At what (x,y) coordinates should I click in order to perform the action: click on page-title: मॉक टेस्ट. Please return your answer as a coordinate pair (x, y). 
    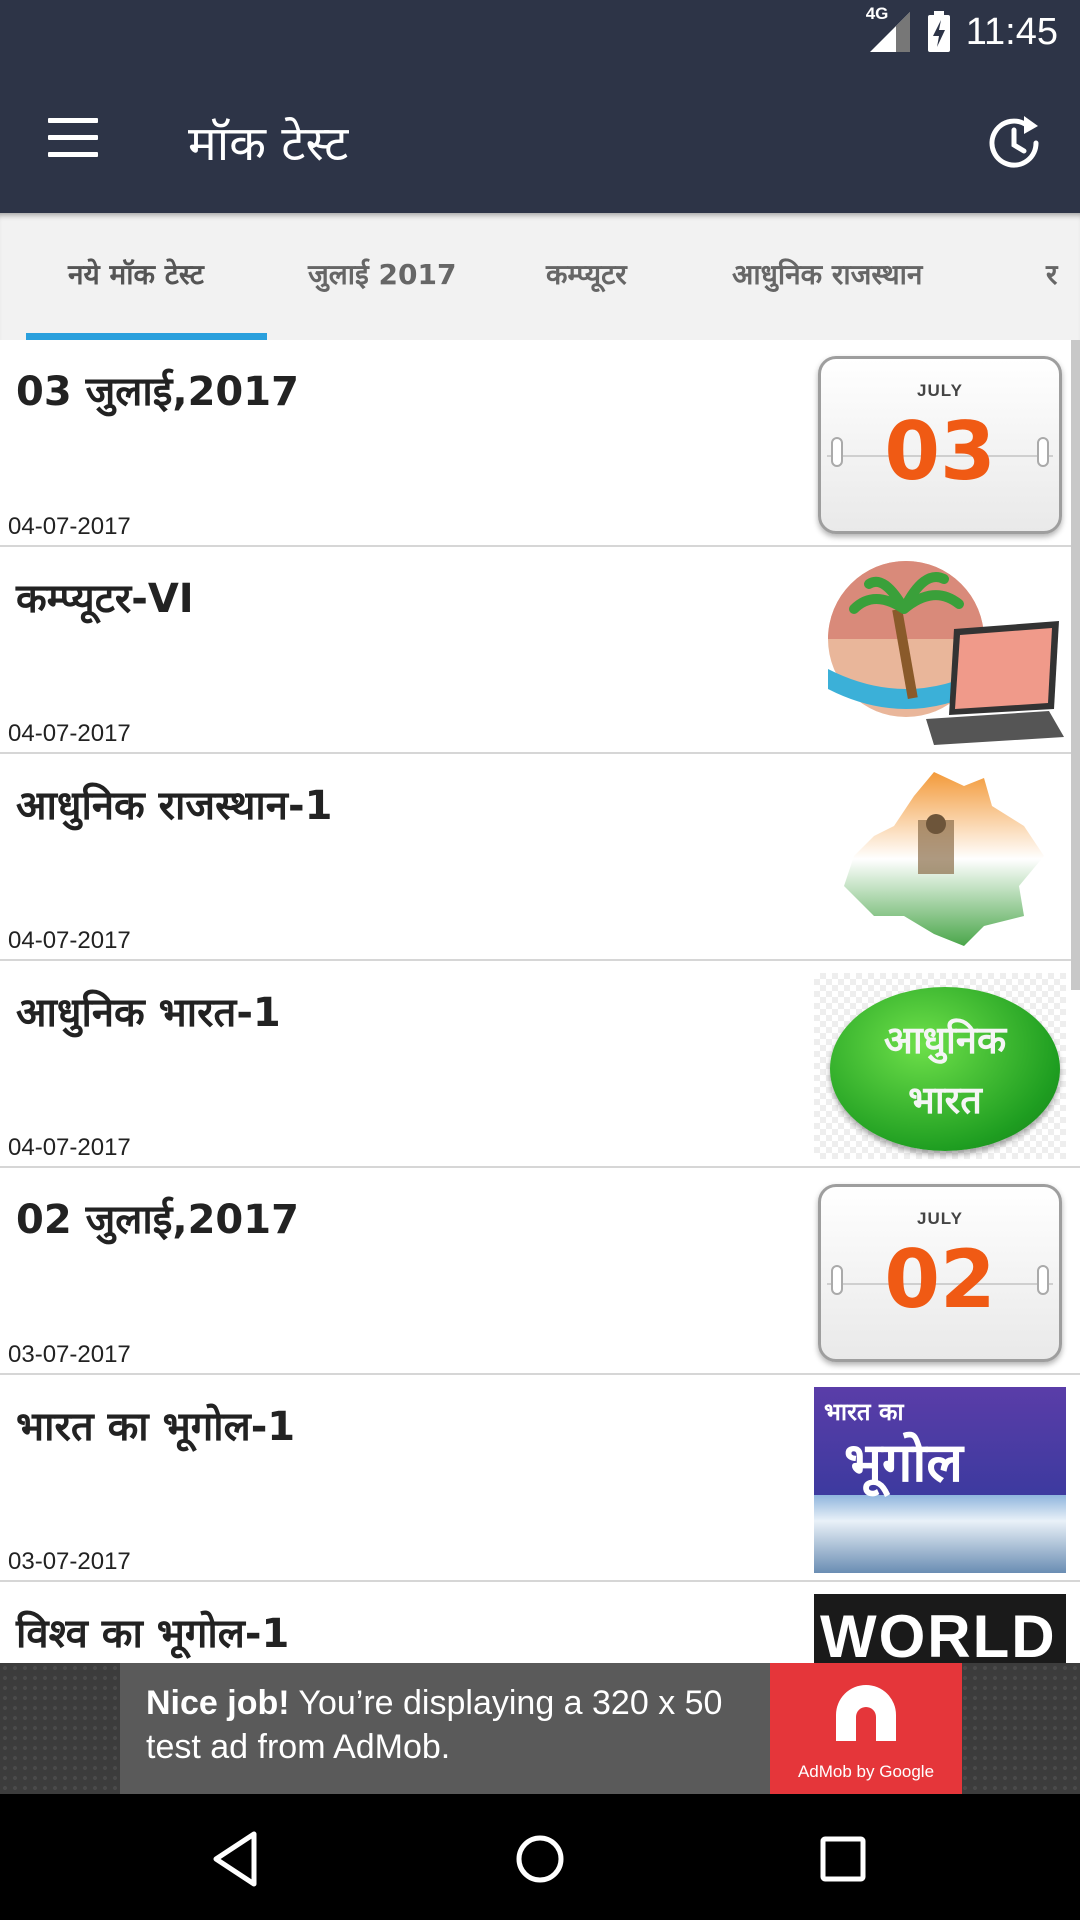
    Looking at the image, I should click on (268, 144).